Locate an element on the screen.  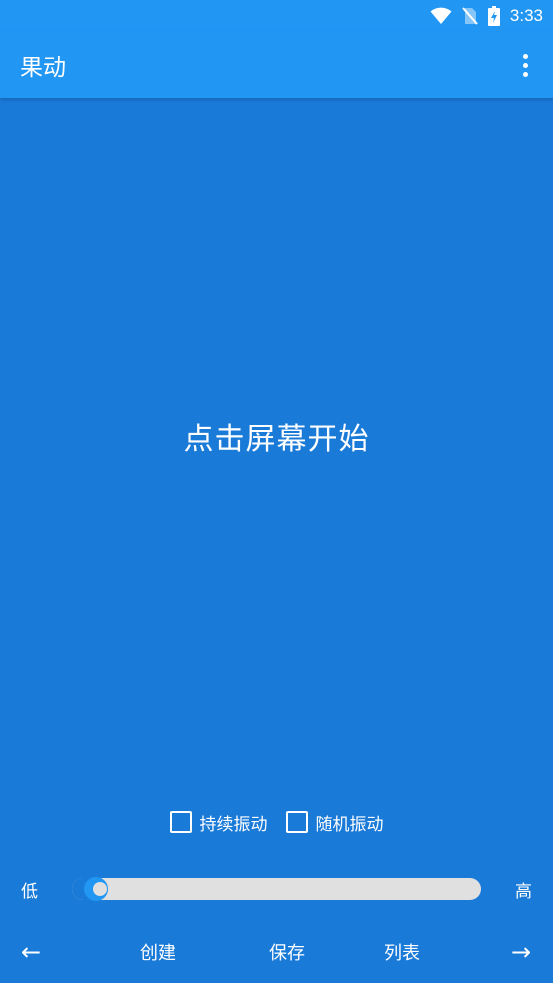
start-prompt: 点击屏幕开始 is located at coordinates (276, 439).